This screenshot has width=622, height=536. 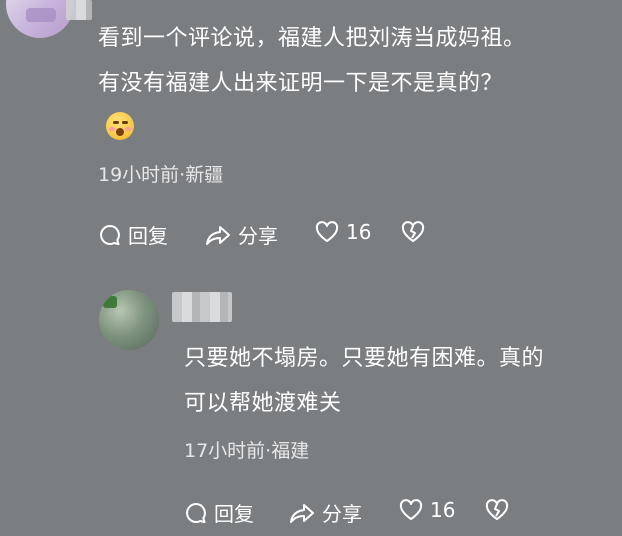 I want to click on share-button: 分享, so click(x=241, y=234).